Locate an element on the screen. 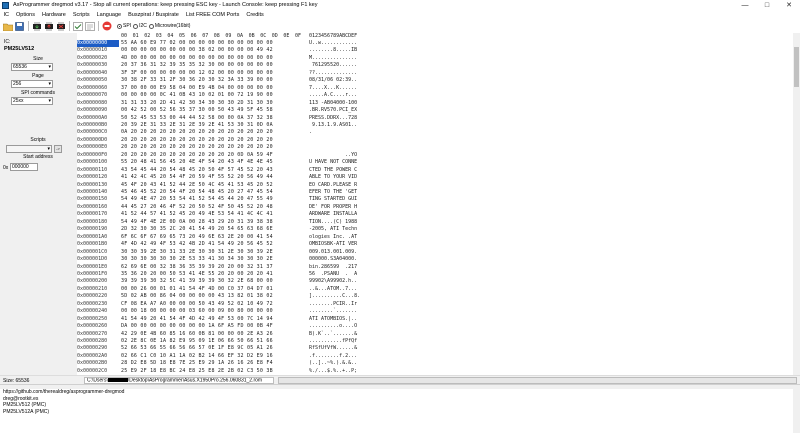  hex-row-ascii: EFER TO THE 'GET is located at coordinates (333, 192).